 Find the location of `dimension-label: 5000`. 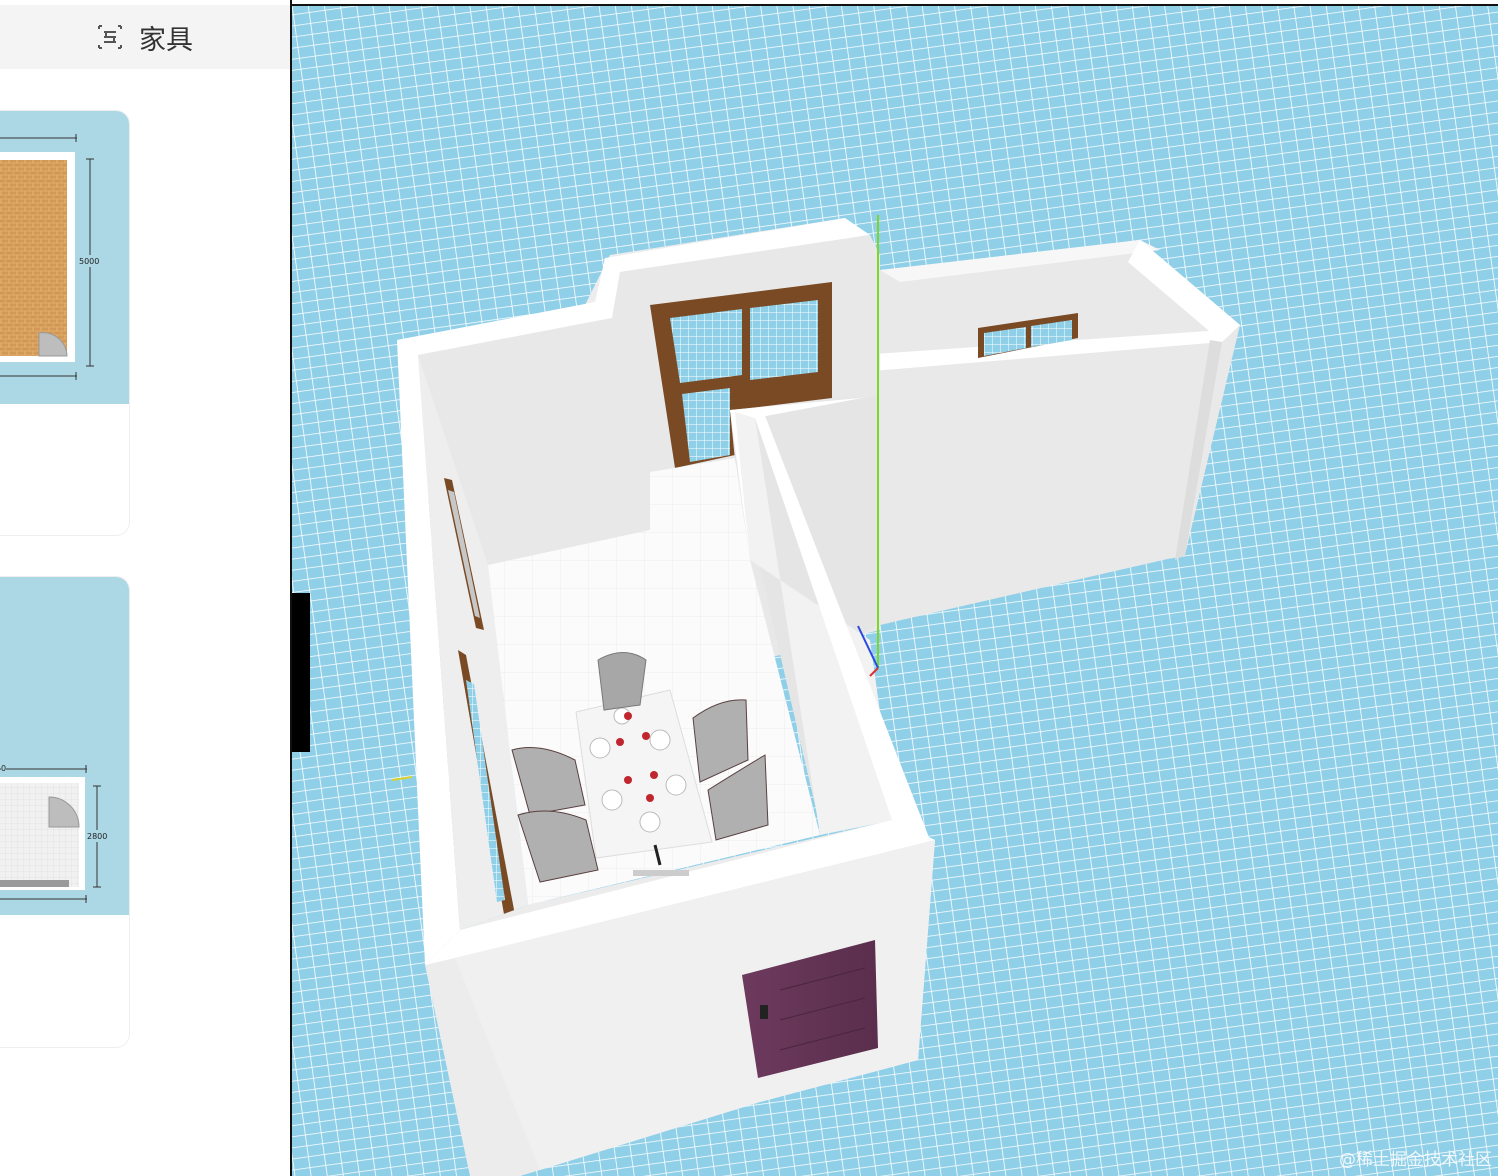

dimension-label: 5000 is located at coordinates (89, 261).